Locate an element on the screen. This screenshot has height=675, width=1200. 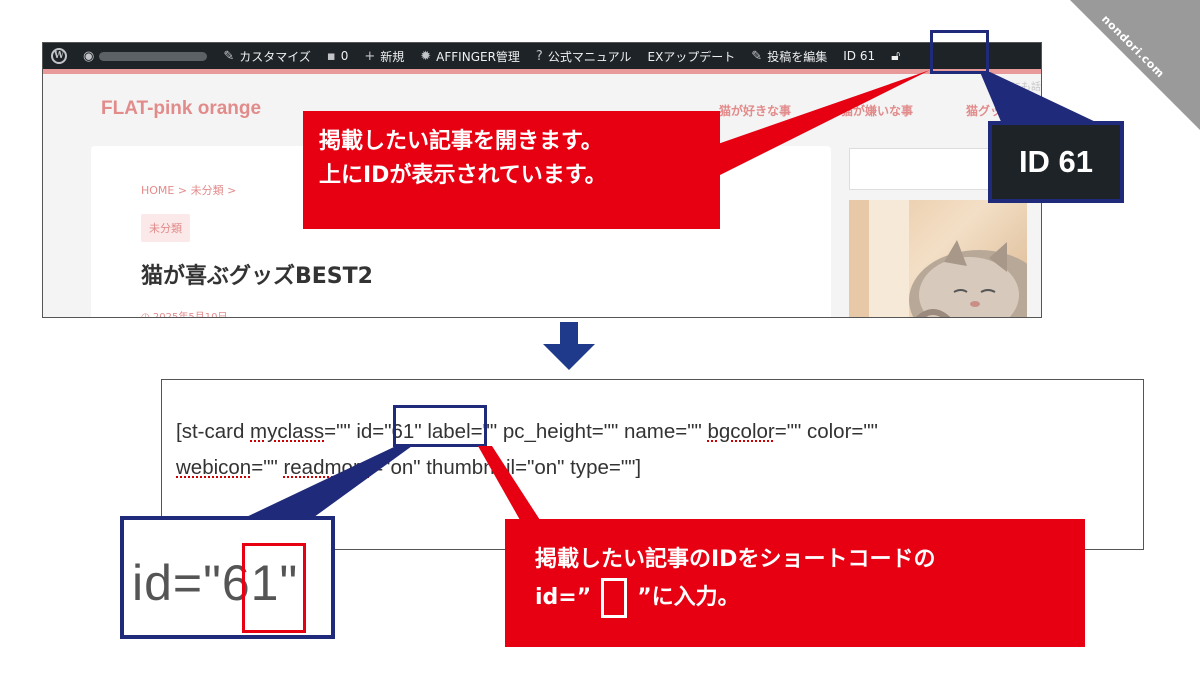
blank-input-box is located at coordinates (614, 598).